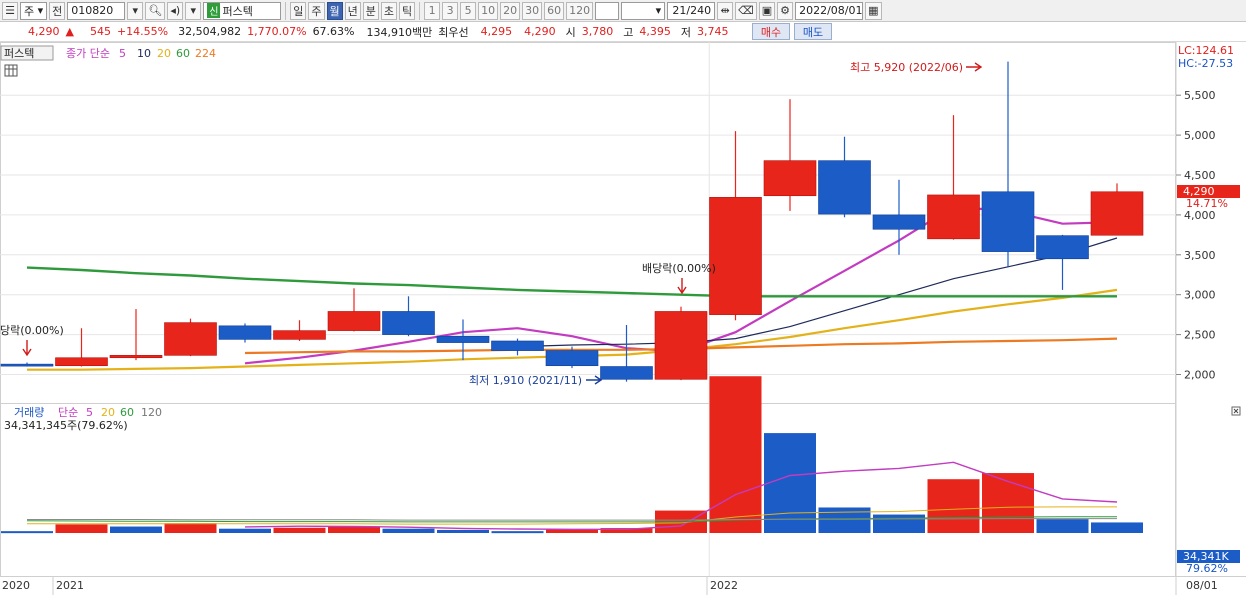 Image resolution: width=1246 pixels, height=595 pixels. I want to click on split-icon: ⇹, so click(725, 10).